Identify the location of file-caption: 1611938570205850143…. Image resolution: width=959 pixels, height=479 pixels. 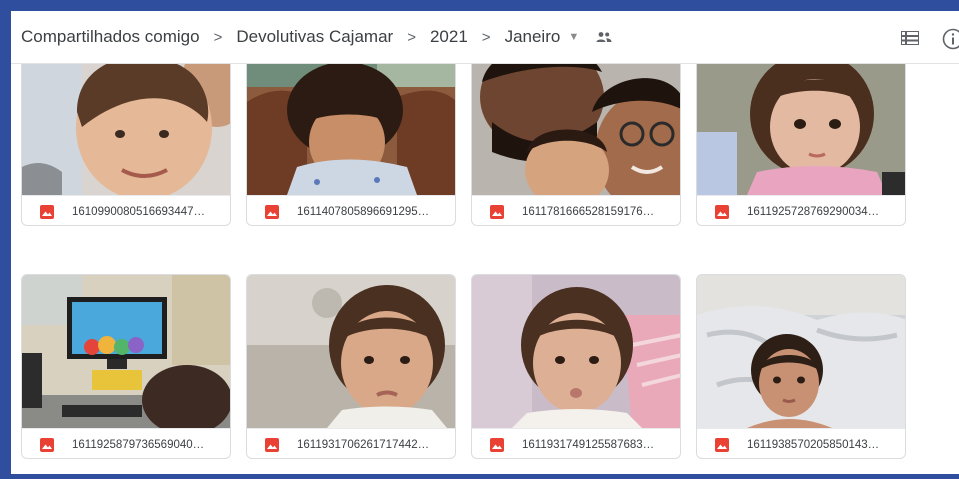
(801, 443).